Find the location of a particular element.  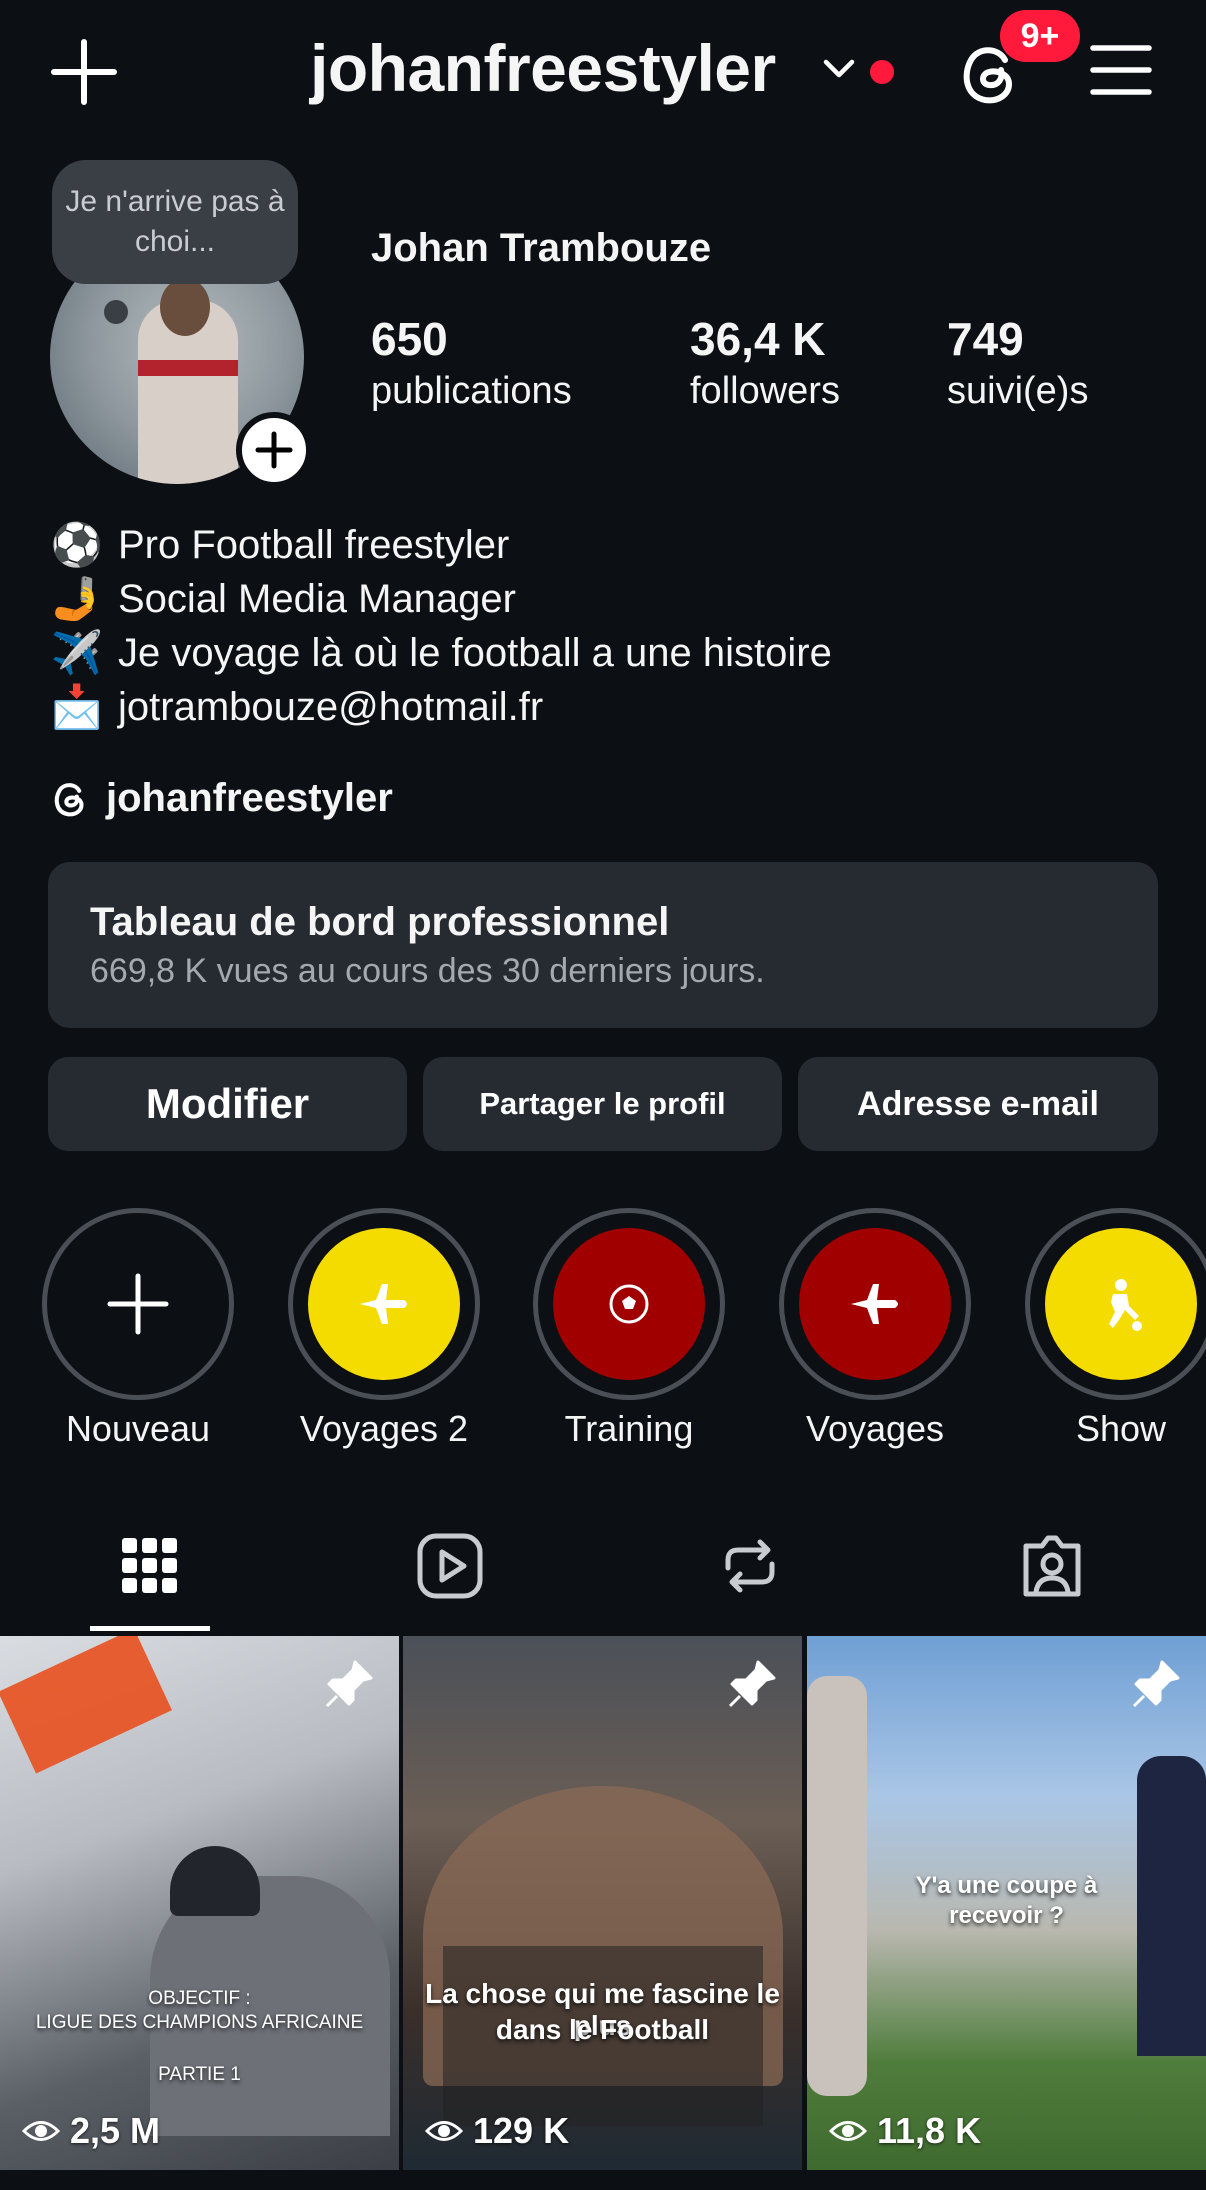

bio-text: Pro Football freestyler is located at coordinates (314, 544).